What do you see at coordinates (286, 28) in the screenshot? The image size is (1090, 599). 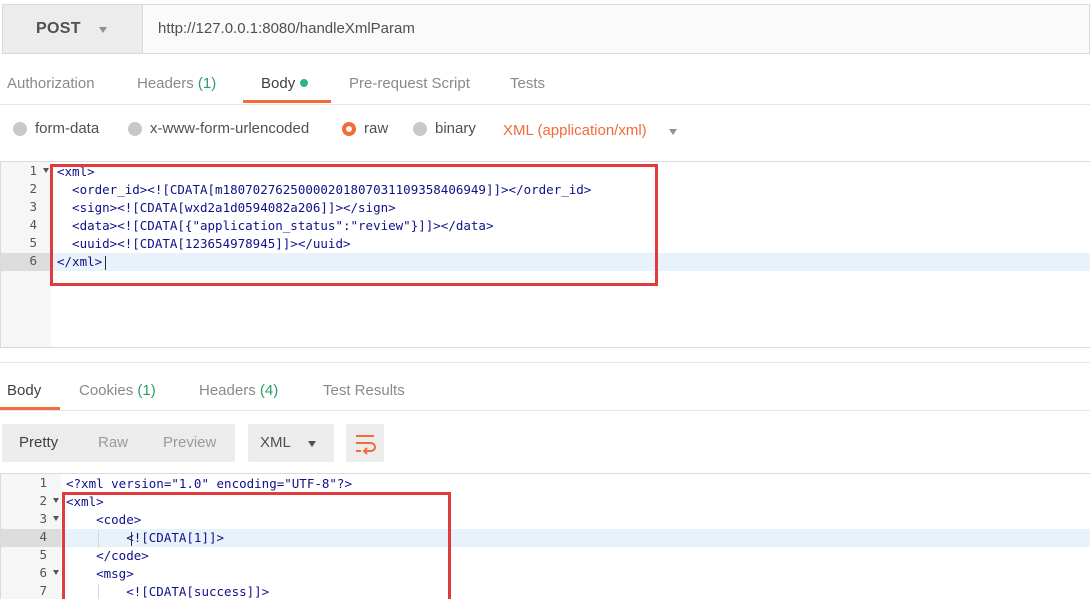 I see `url-text: http://127.0.0.1:8080/handleXmlParam` at bounding box center [286, 28].